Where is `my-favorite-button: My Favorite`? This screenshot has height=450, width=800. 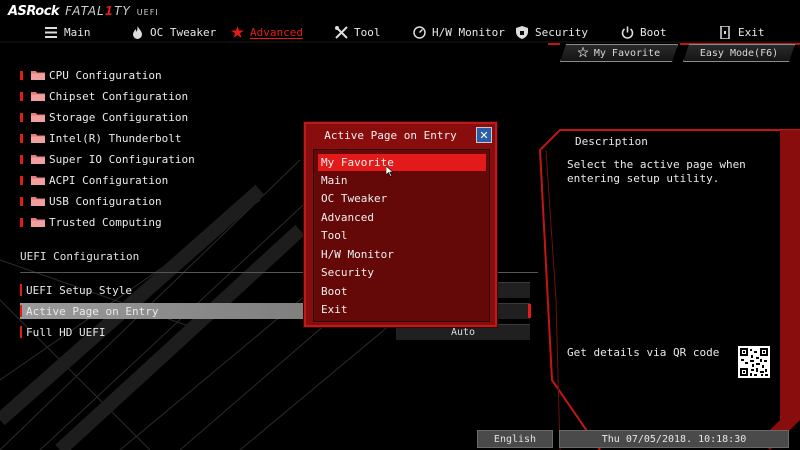
my-favorite-button: My Favorite is located at coordinates (619, 53).